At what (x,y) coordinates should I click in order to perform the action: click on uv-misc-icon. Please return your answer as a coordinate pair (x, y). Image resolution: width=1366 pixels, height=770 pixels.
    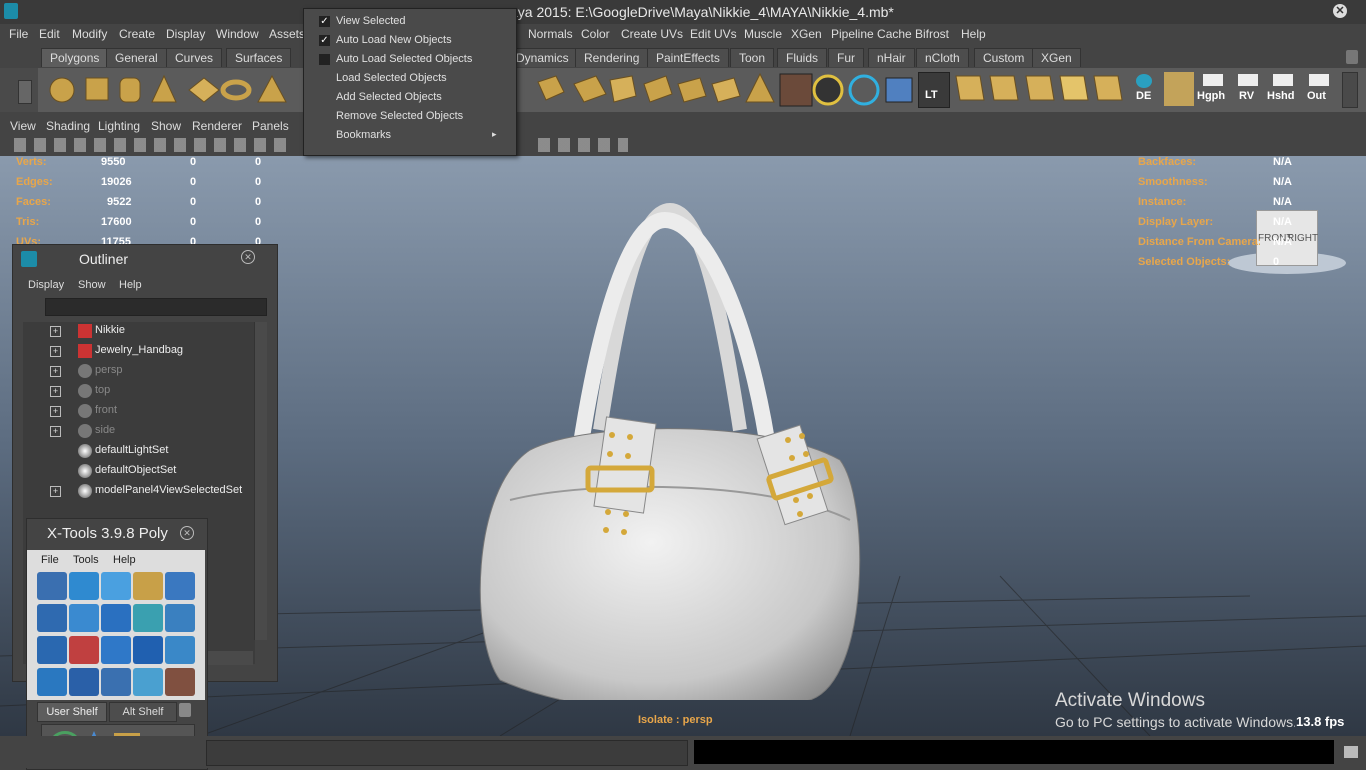
    Looking at the image, I should click on (1179, 89).